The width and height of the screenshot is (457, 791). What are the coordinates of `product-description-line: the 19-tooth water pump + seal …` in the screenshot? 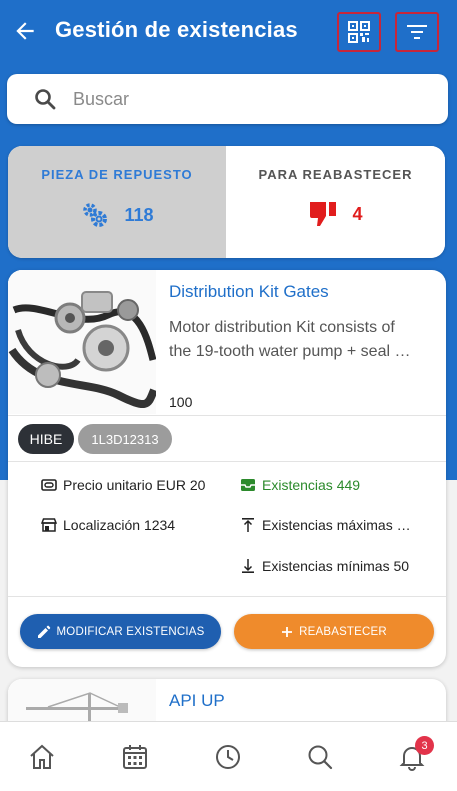 It's located at (290, 351).